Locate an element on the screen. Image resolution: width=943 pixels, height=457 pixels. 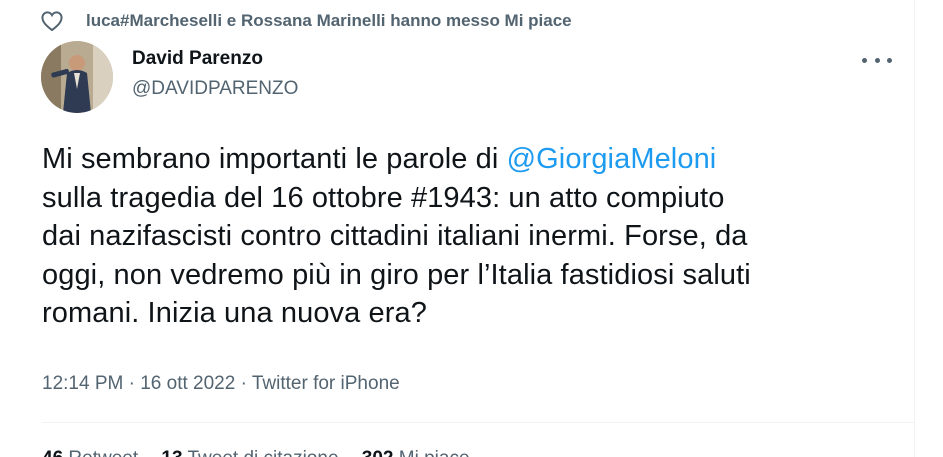
tweet-time: 12:14 PM is located at coordinates (82, 383).